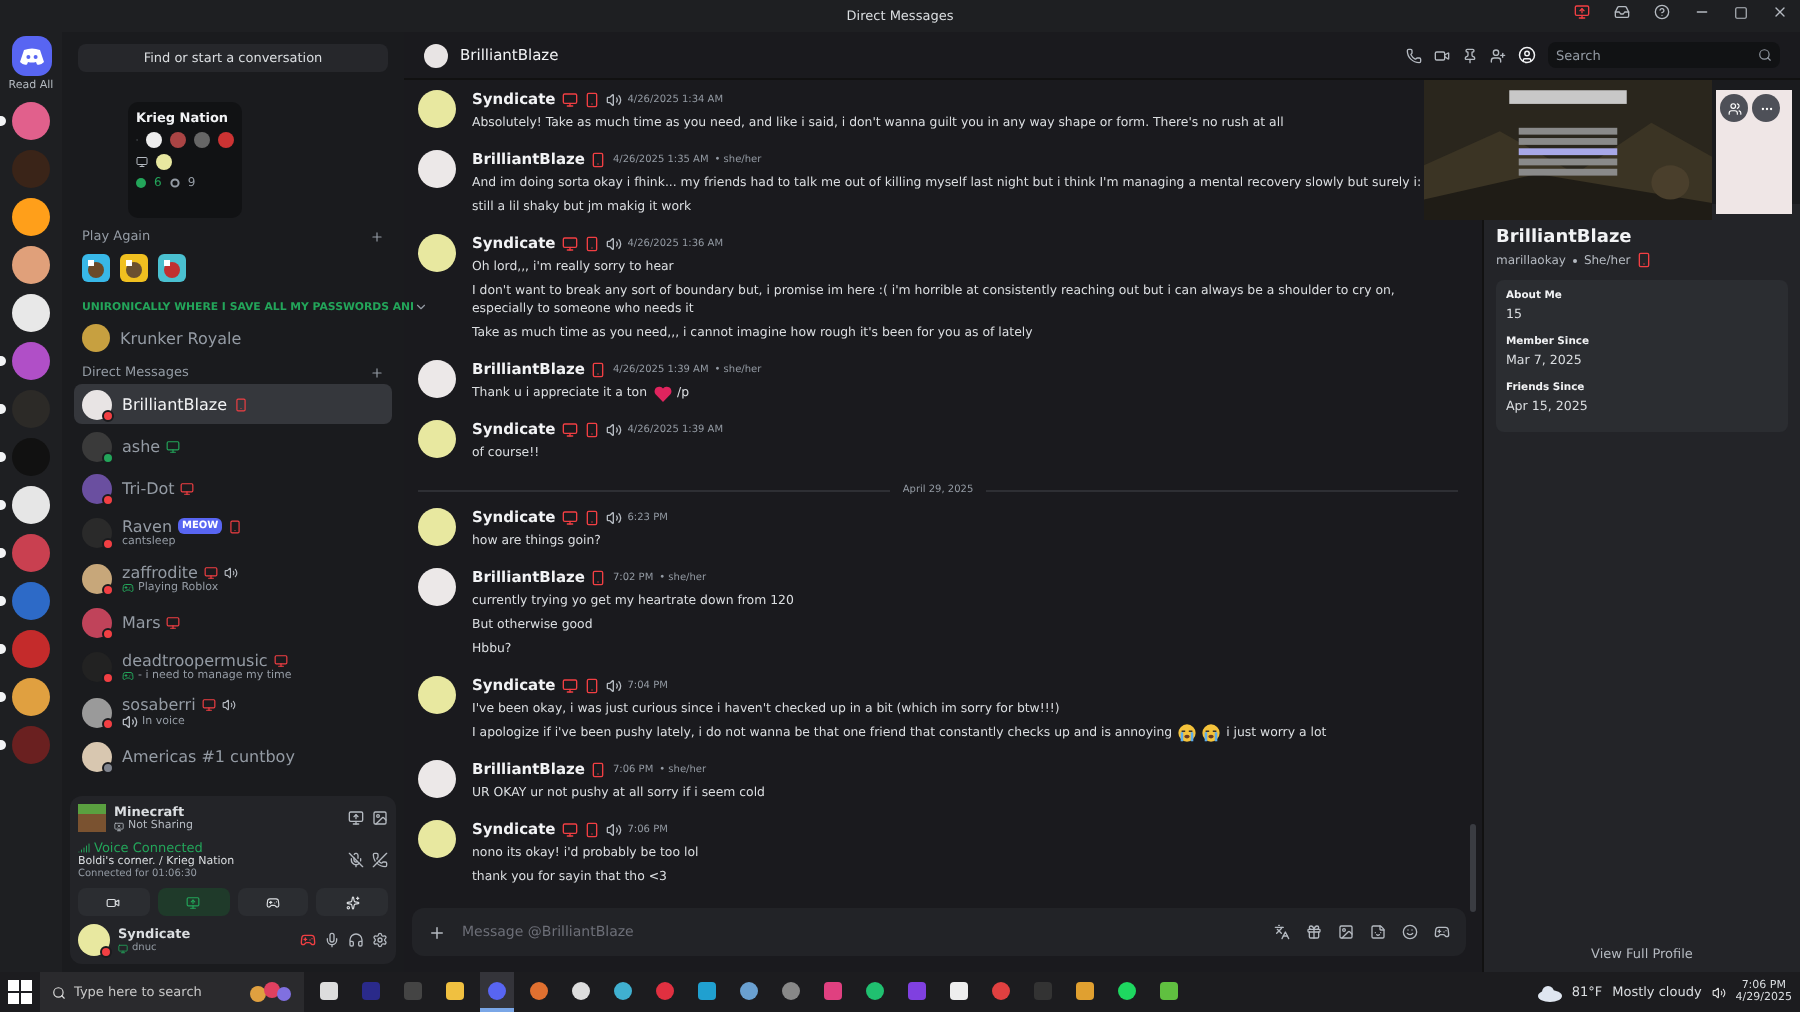 The height and width of the screenshot is (1012, 1800). What do you see at coordinates (195, 660) in the screenshot?
I see `username: deadtroopermusic` at bounding box center [195, 660].